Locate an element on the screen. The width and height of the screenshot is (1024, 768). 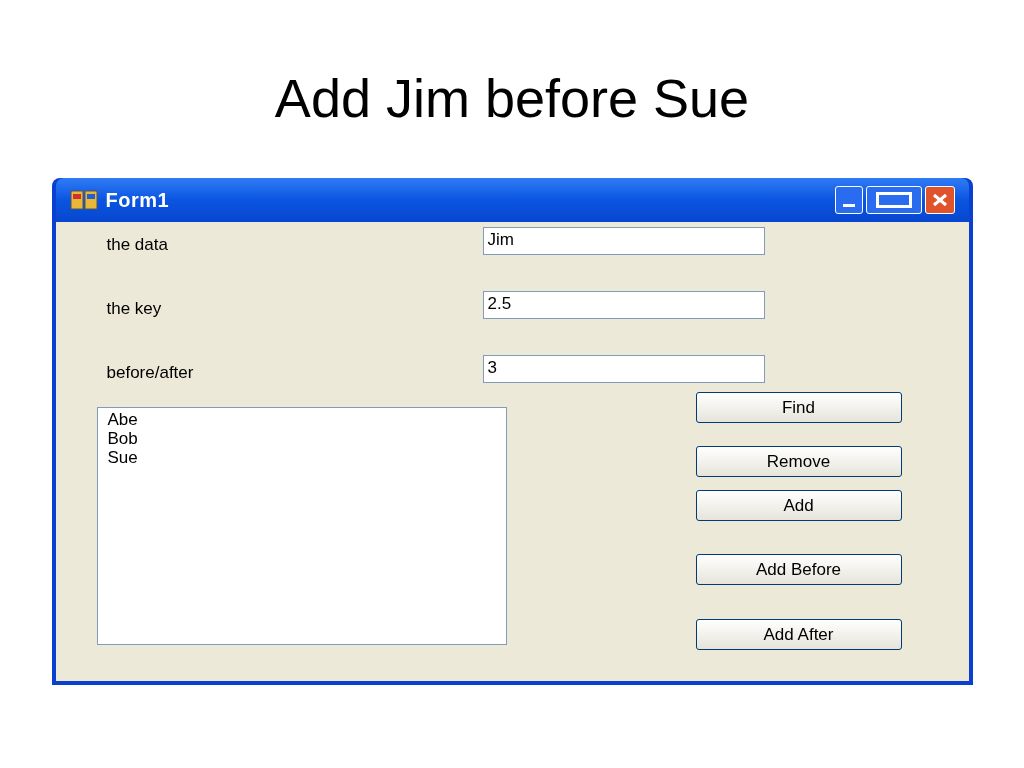
maximize-button is located at coordinates (893, 200).